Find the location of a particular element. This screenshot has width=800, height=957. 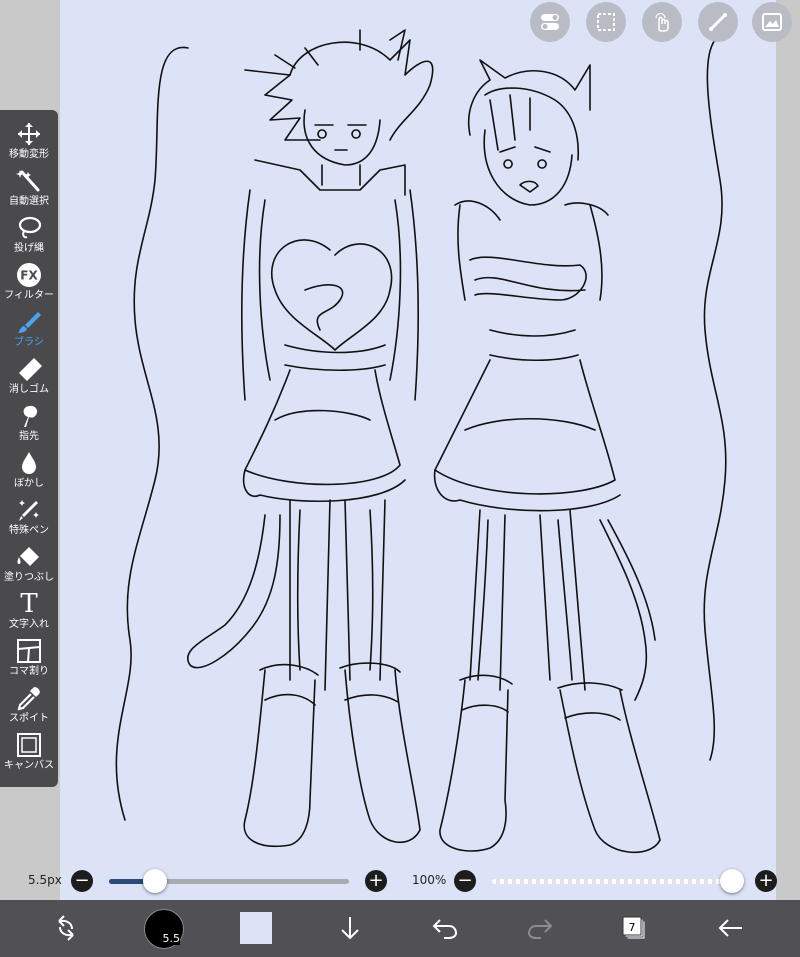

tool-smudge: 指先 is located at coordinates (29, 423).